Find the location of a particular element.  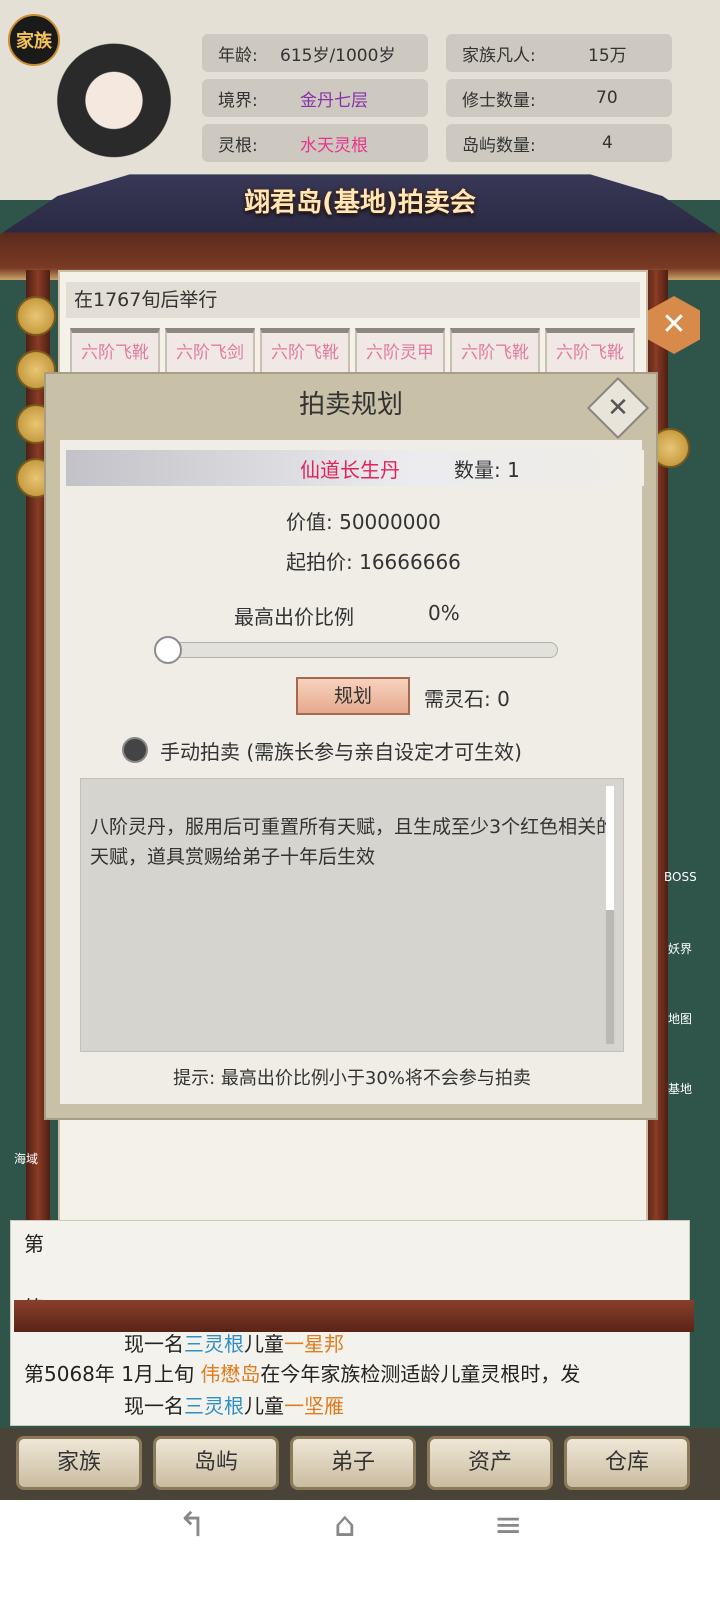

log-text: 在今年家族检测适龄儿童灵根时，发 is located at coordinates (420, 1374).